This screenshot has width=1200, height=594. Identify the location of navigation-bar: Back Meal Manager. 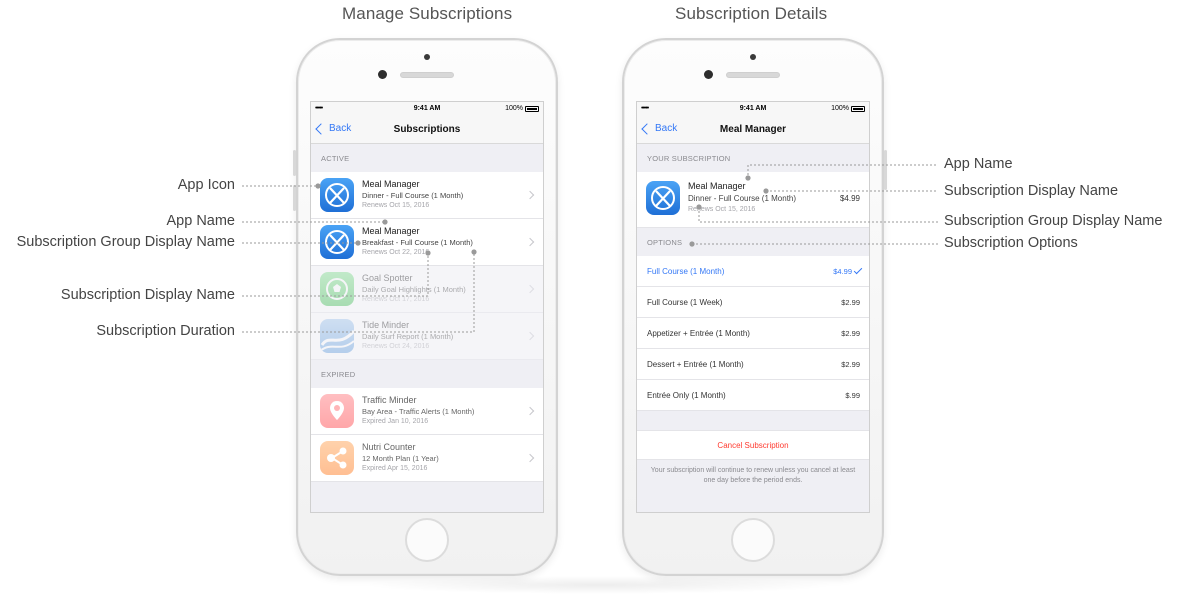
(753, 130).